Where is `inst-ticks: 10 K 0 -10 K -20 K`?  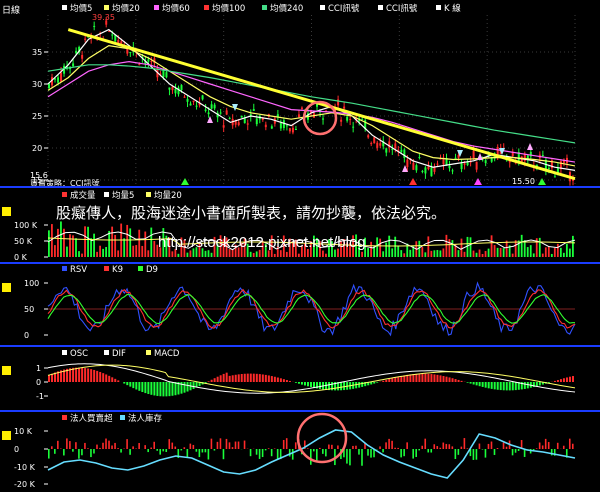
inst-ticks: 10 K 0 -10 K -20 K is located at coordinates (31, 458).